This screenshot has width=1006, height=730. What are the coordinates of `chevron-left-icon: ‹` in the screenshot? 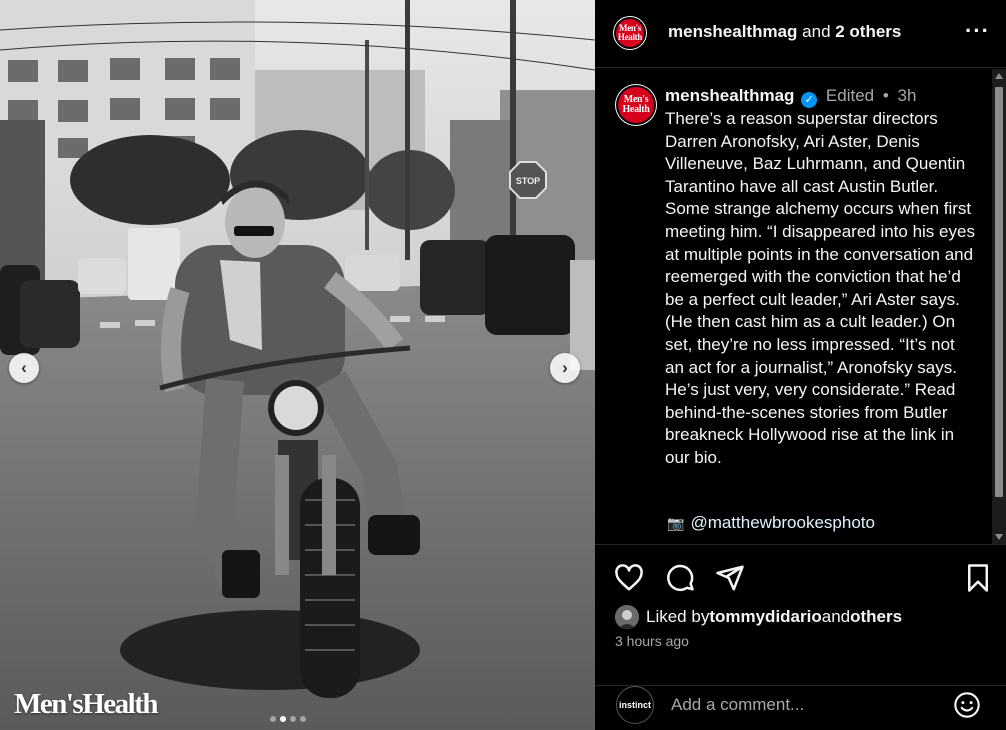 It's located at (24, 367).